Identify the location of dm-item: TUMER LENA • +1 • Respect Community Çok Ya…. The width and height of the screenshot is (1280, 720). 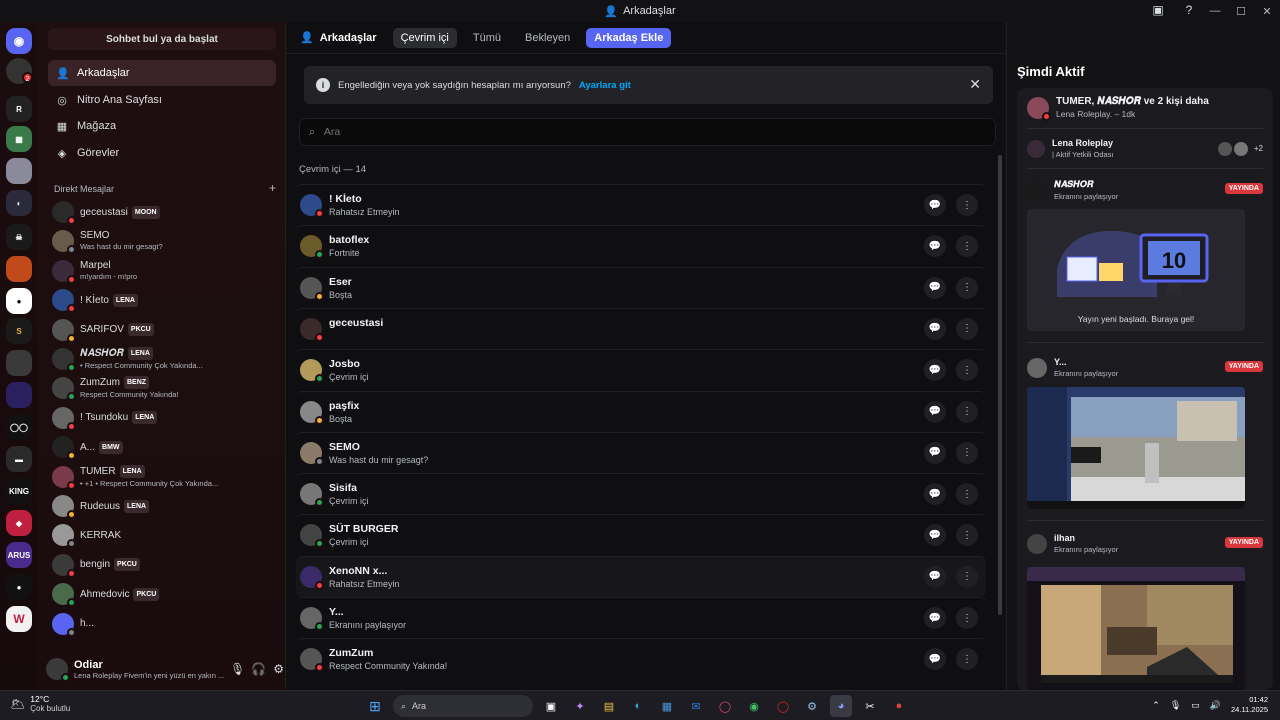
(164, 477).